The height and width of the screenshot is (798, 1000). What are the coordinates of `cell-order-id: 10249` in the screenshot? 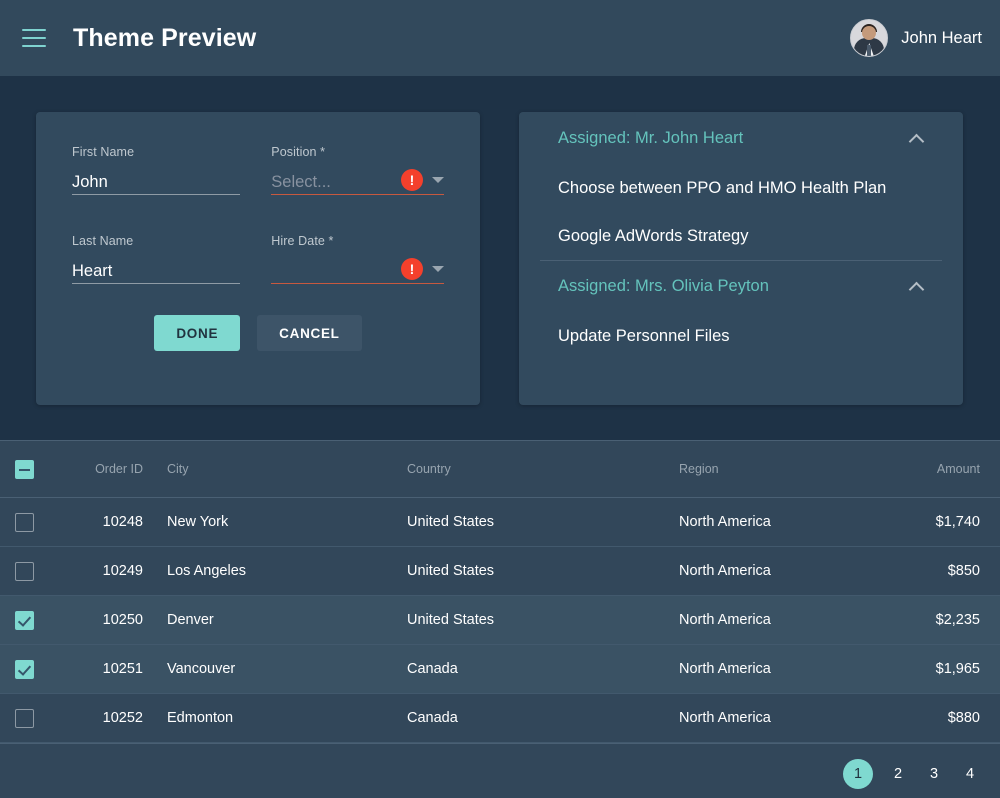 It's located at (122, 571).